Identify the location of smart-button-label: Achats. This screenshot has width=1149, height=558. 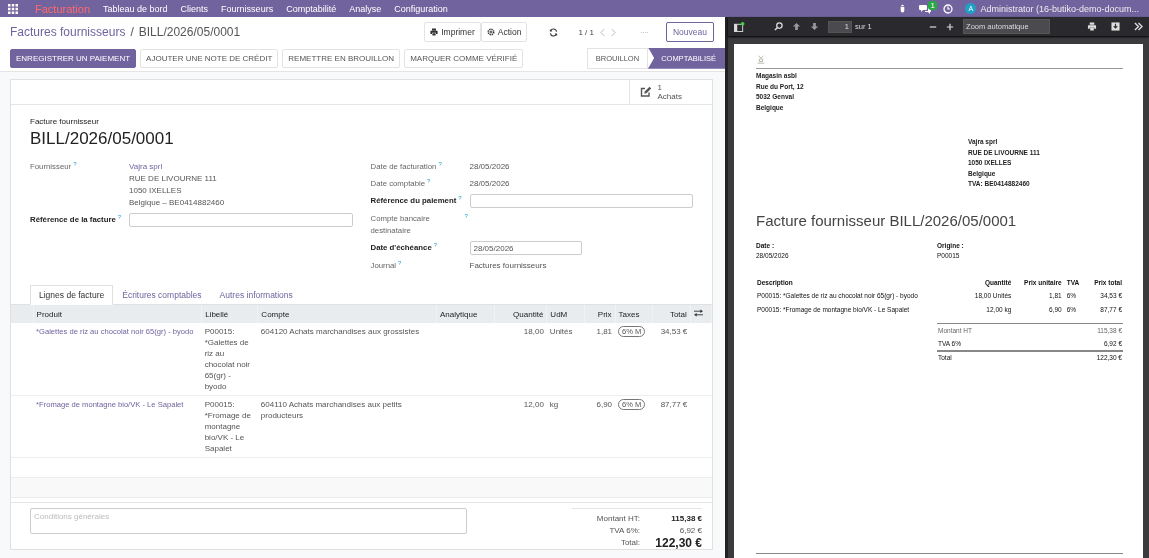
(669, 96).